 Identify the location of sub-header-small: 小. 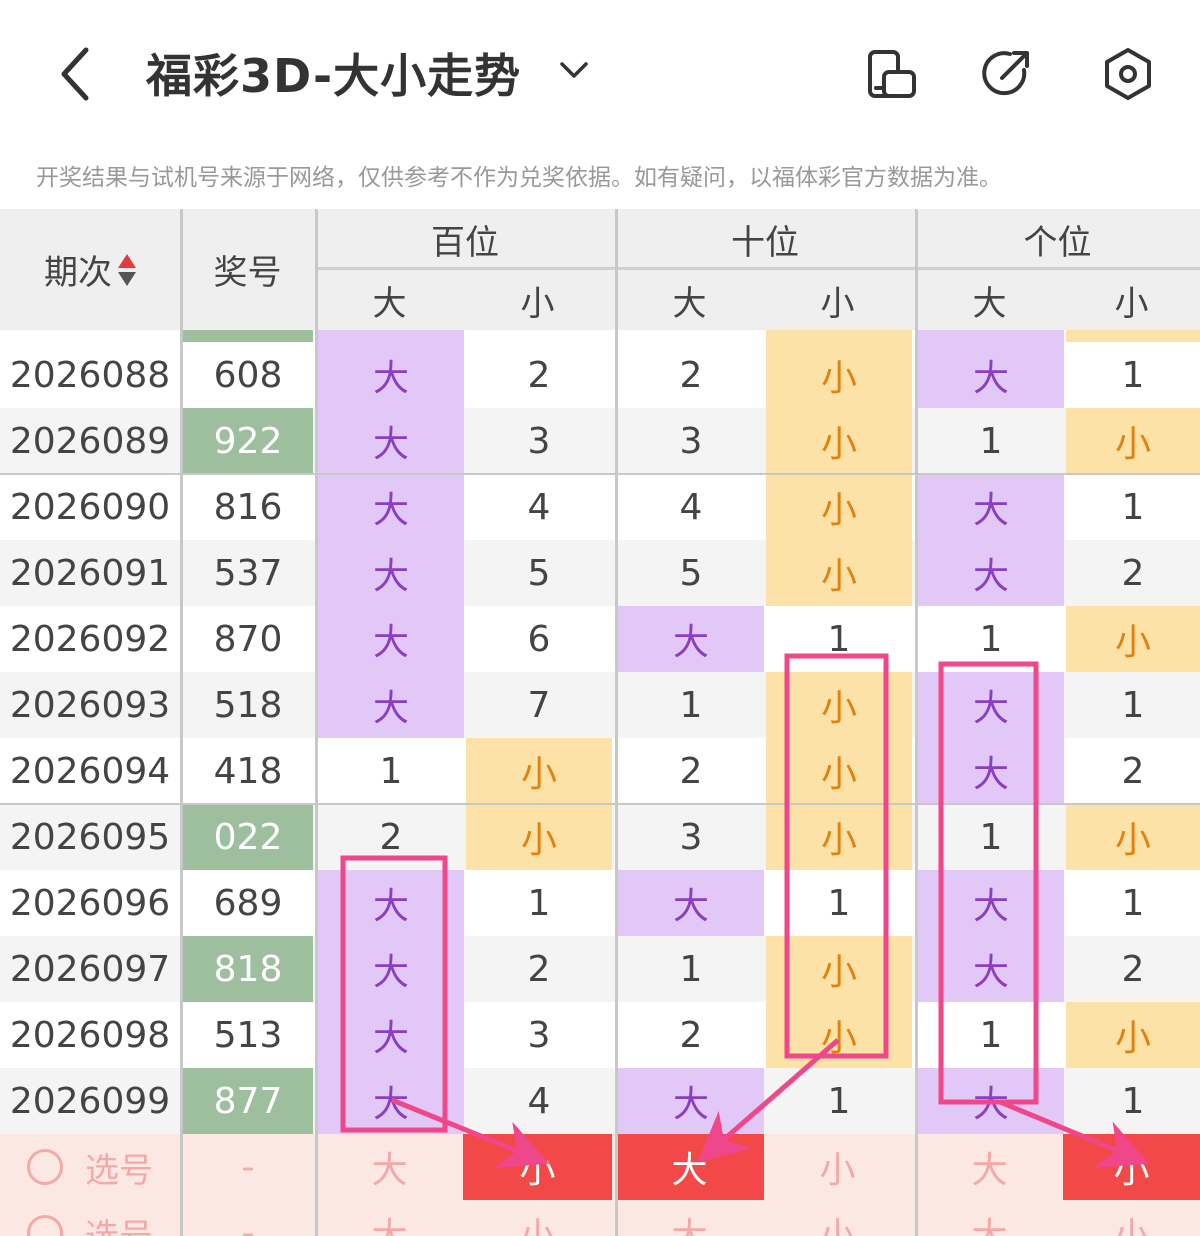
(1131, 303).